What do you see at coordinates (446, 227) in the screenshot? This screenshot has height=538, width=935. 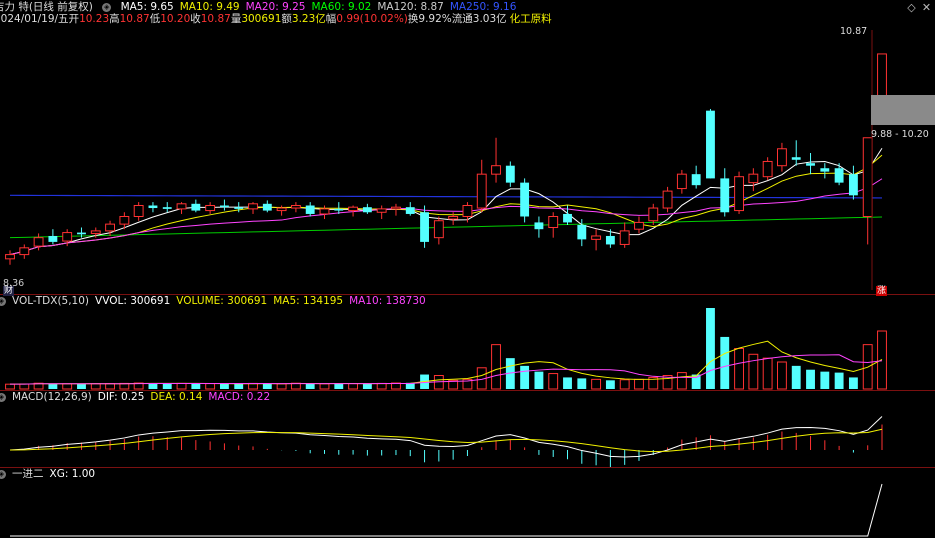 I see `ma60-line` at bounding box center [446, 227].